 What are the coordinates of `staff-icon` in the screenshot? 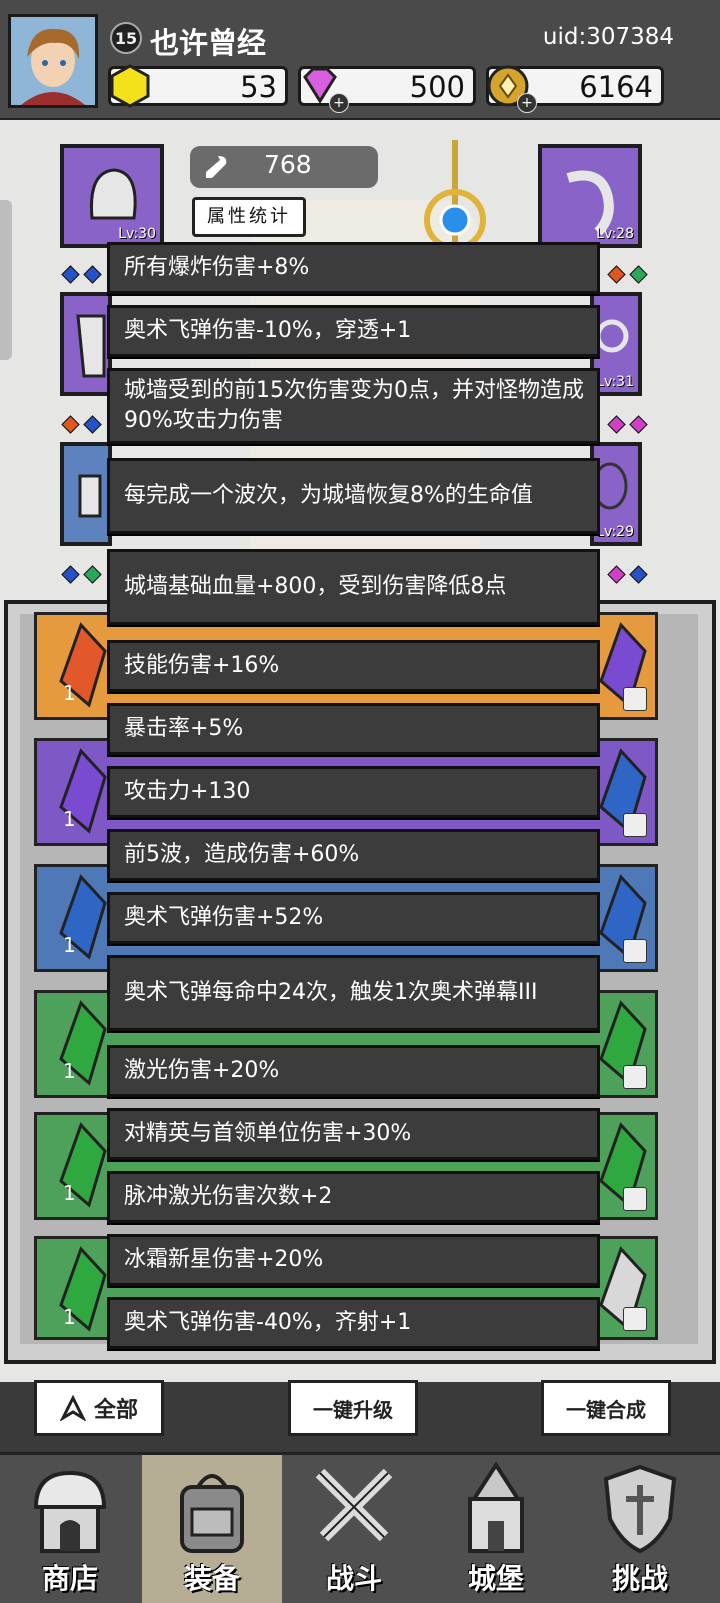 It's located at (455, 195).